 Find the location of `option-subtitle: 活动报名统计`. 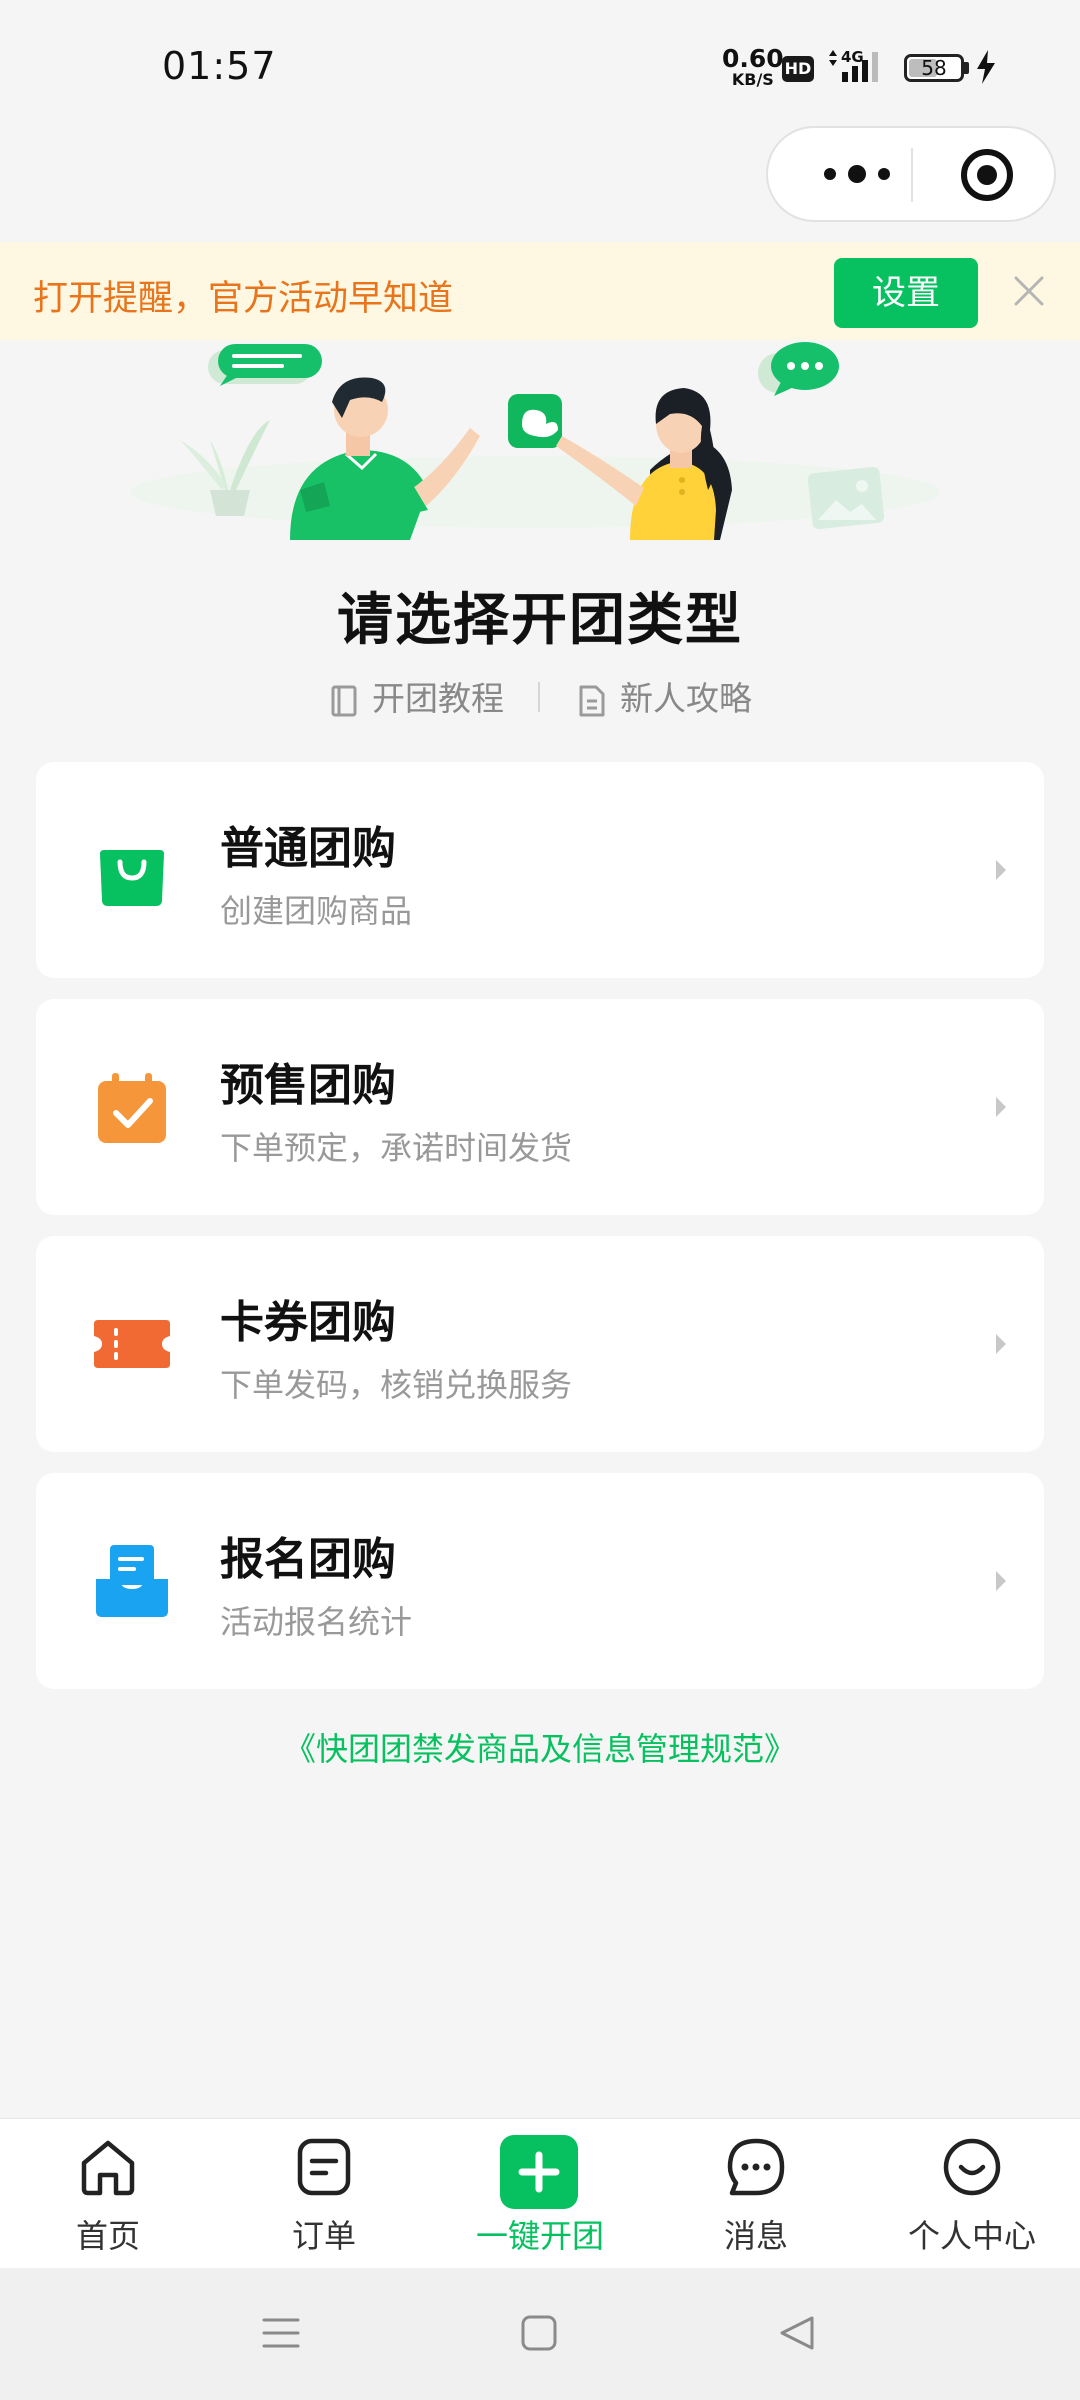

option-subtitle: 活动报名统计 is located at coordinates (316, 1622).